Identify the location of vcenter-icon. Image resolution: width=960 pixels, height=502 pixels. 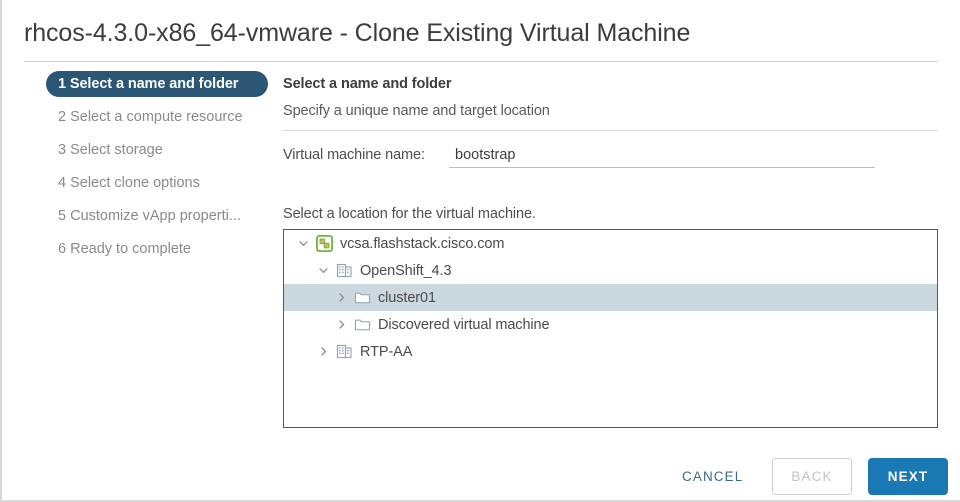
(324, 243).